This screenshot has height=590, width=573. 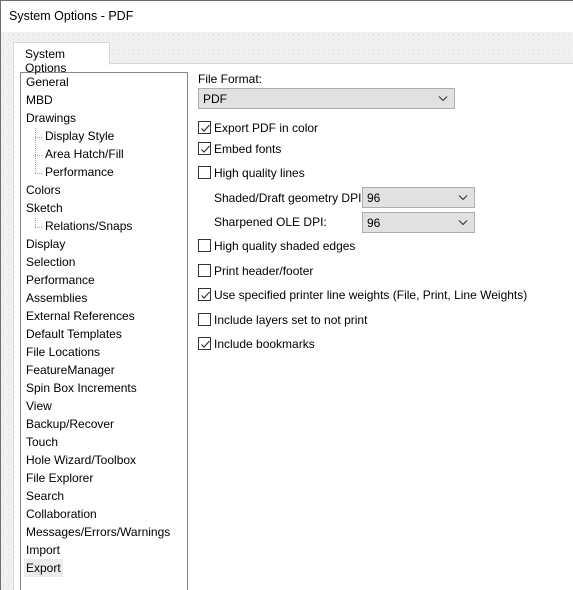 What do you see at coordinates (230, 79) in the screenshot?
I see `file-format-label: File Format:` at bounding box center [230, 79].